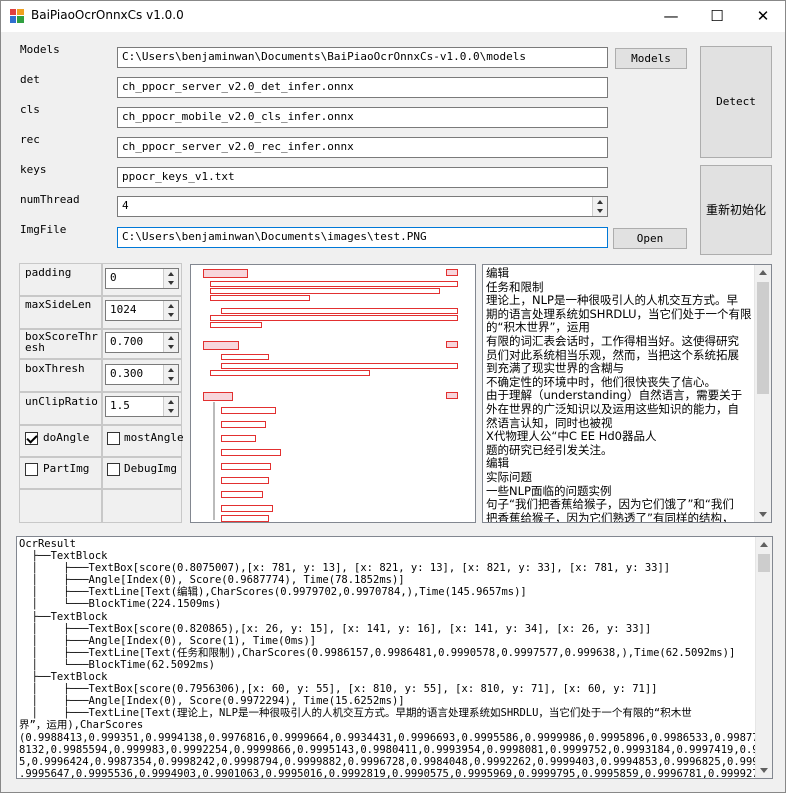 The width and height of the screenshot is (786, 793). Describe the element at coordinates (142, 406) in the screenshot. I see `unclipratio-spinner: 1.5` at that location.